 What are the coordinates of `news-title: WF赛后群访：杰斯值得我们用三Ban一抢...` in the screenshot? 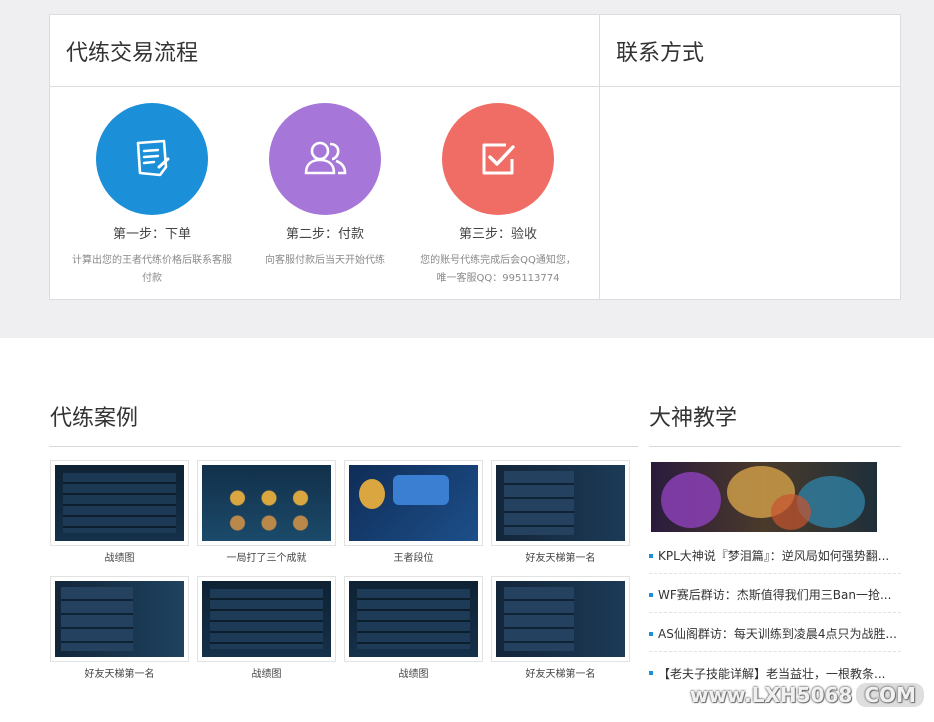 It's located at (774, 594).